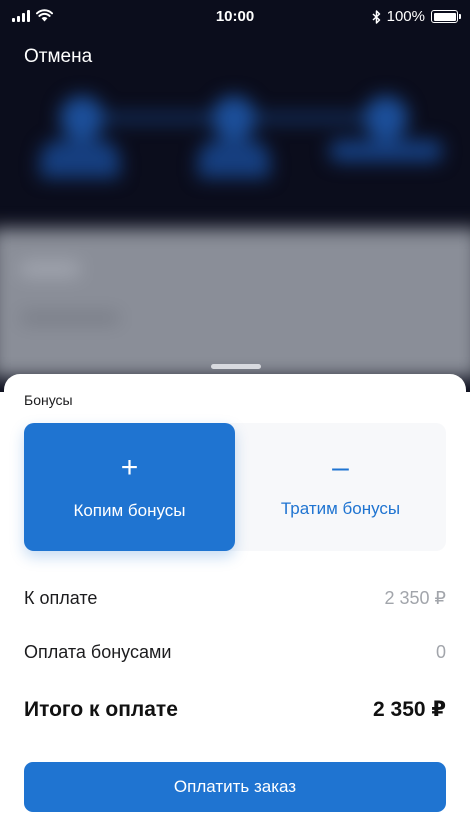 The image size is (470, 826). I want to click on amount-due-row: К оплате 2 350 ₽, so click(235, 598).